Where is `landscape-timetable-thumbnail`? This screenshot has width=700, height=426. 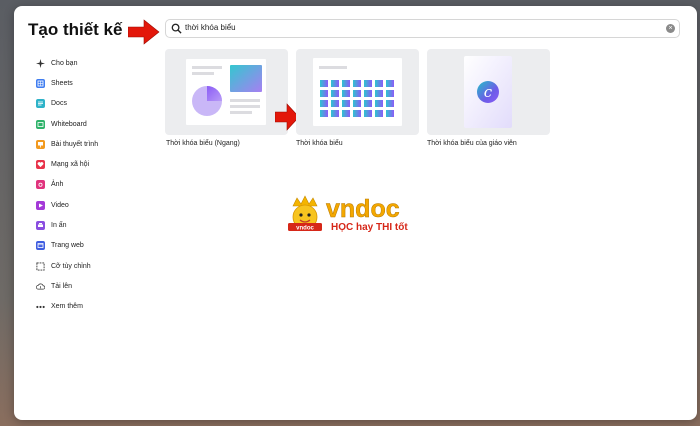 landscape-timetable-thumbnail is located at coordinates (226, 92).